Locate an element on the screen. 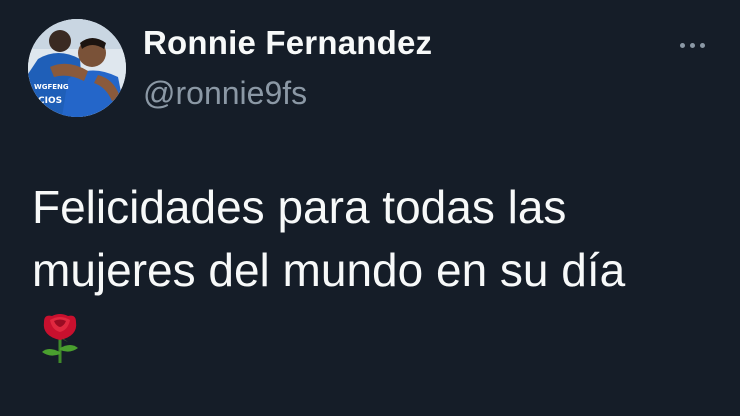 This screenshot has height=416, width=740. profile-photo-icon: WGFENG CIOS is located at coordinates (77, 68).